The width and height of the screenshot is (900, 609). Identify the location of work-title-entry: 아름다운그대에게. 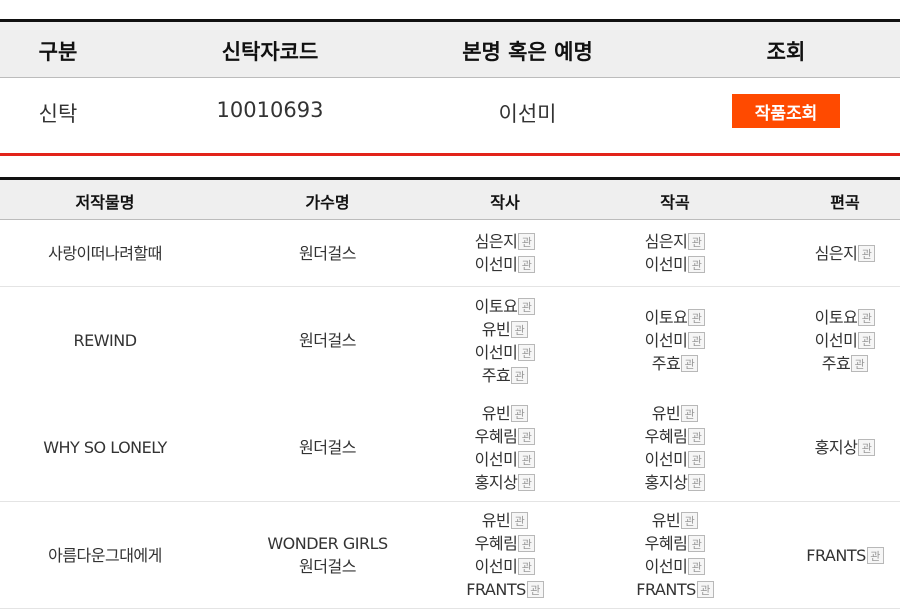
(105, 555).